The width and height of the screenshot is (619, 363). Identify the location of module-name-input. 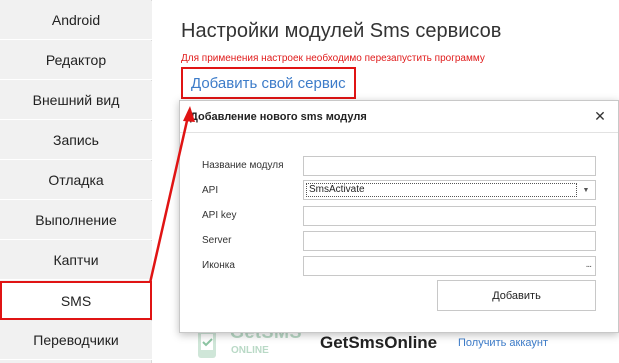
(449, 166).